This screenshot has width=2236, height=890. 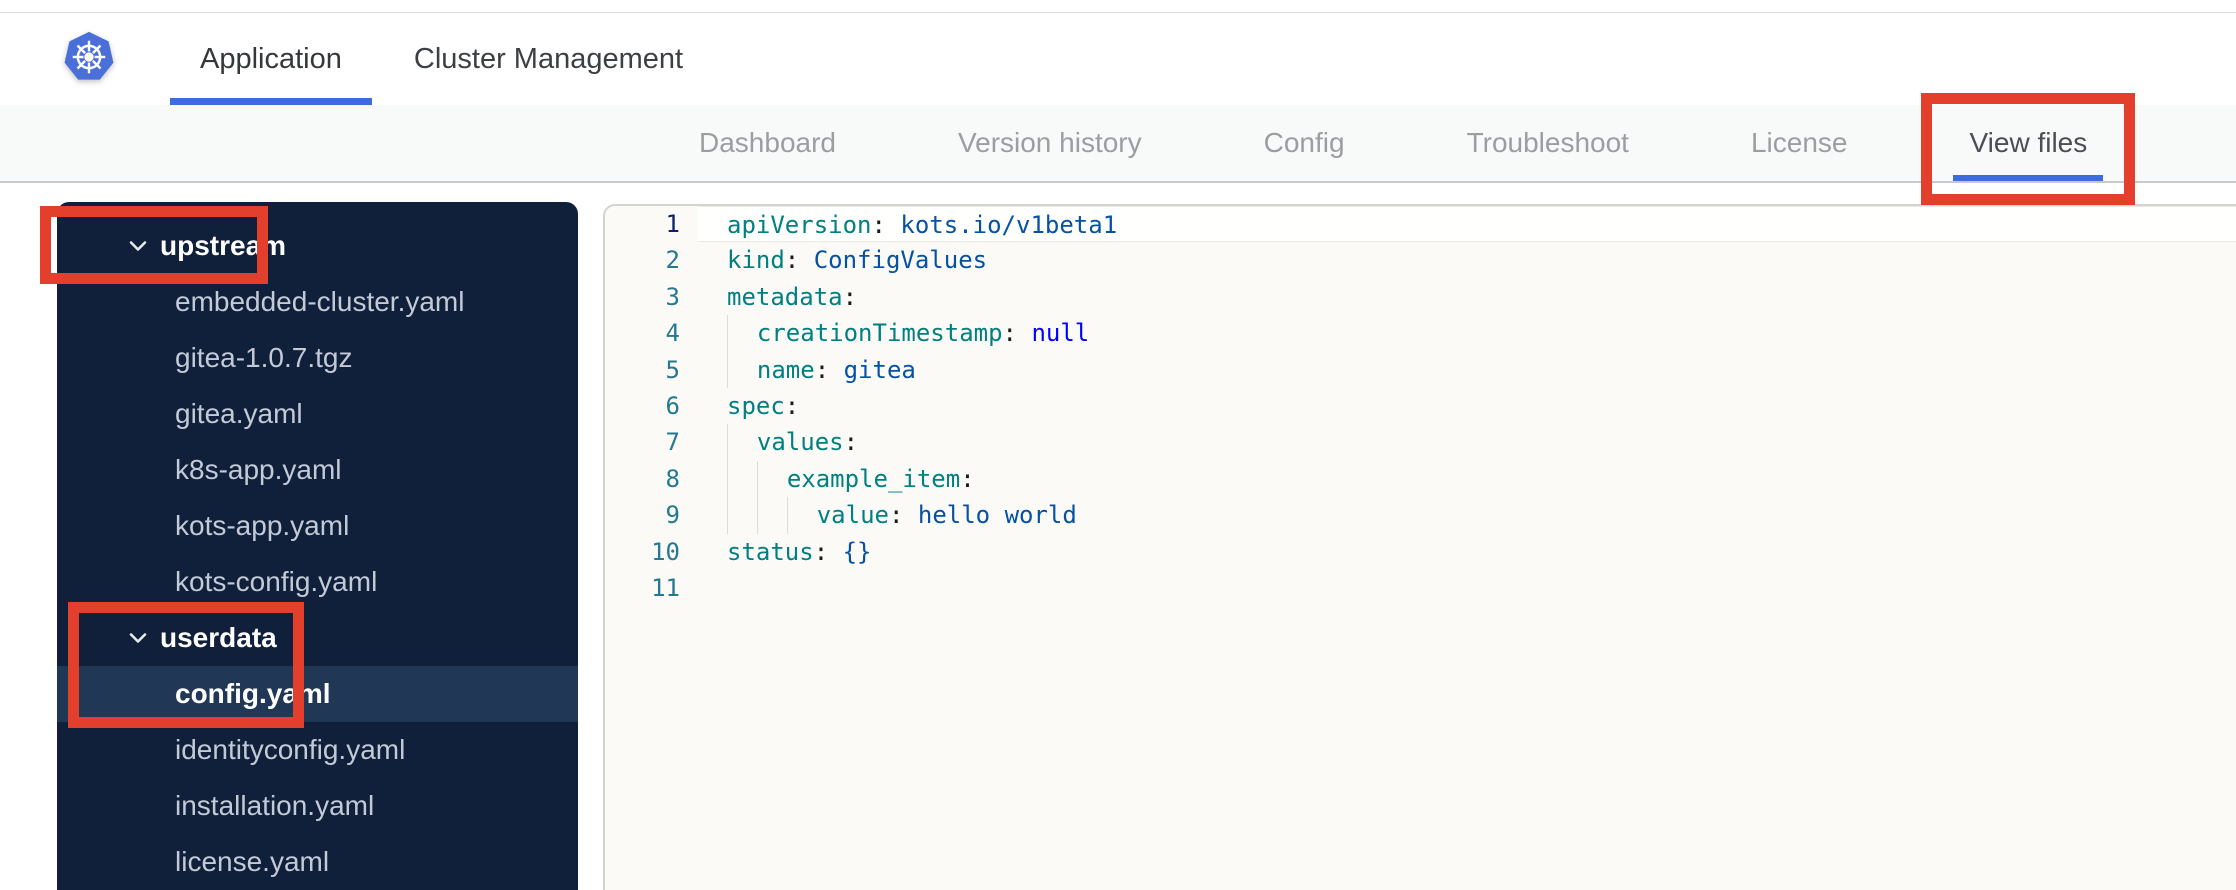 What do you see at coordinates (792, 296) in the screenshot?
I see `code-text: metadata:` at bounding box center [792, 296].